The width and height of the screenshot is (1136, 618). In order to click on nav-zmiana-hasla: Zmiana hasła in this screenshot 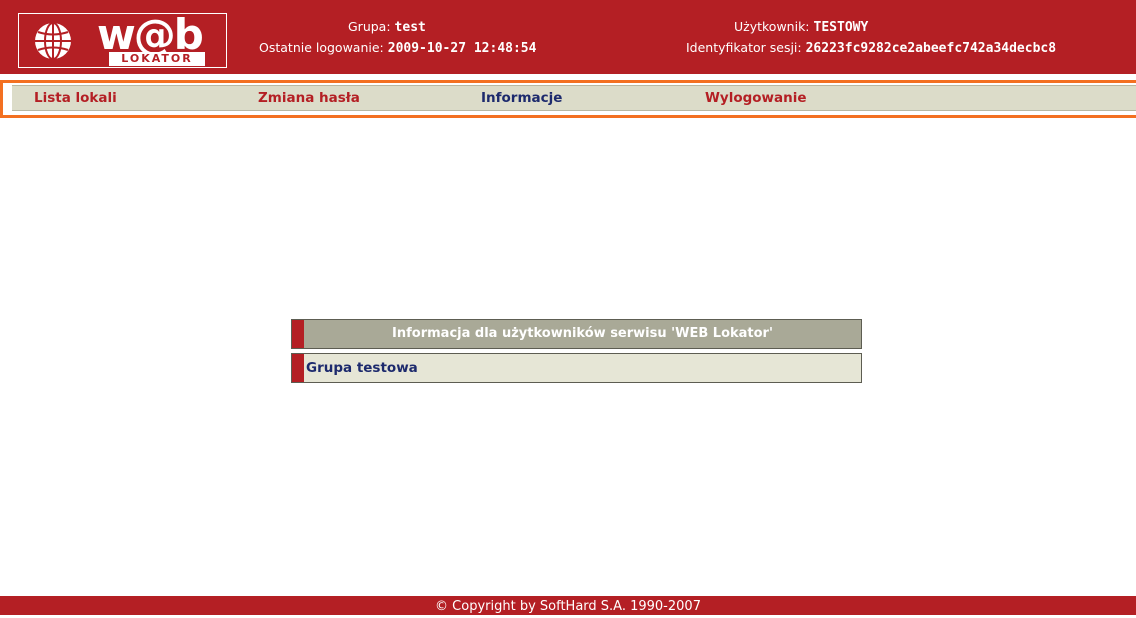, I will do `click(309, 98)`.